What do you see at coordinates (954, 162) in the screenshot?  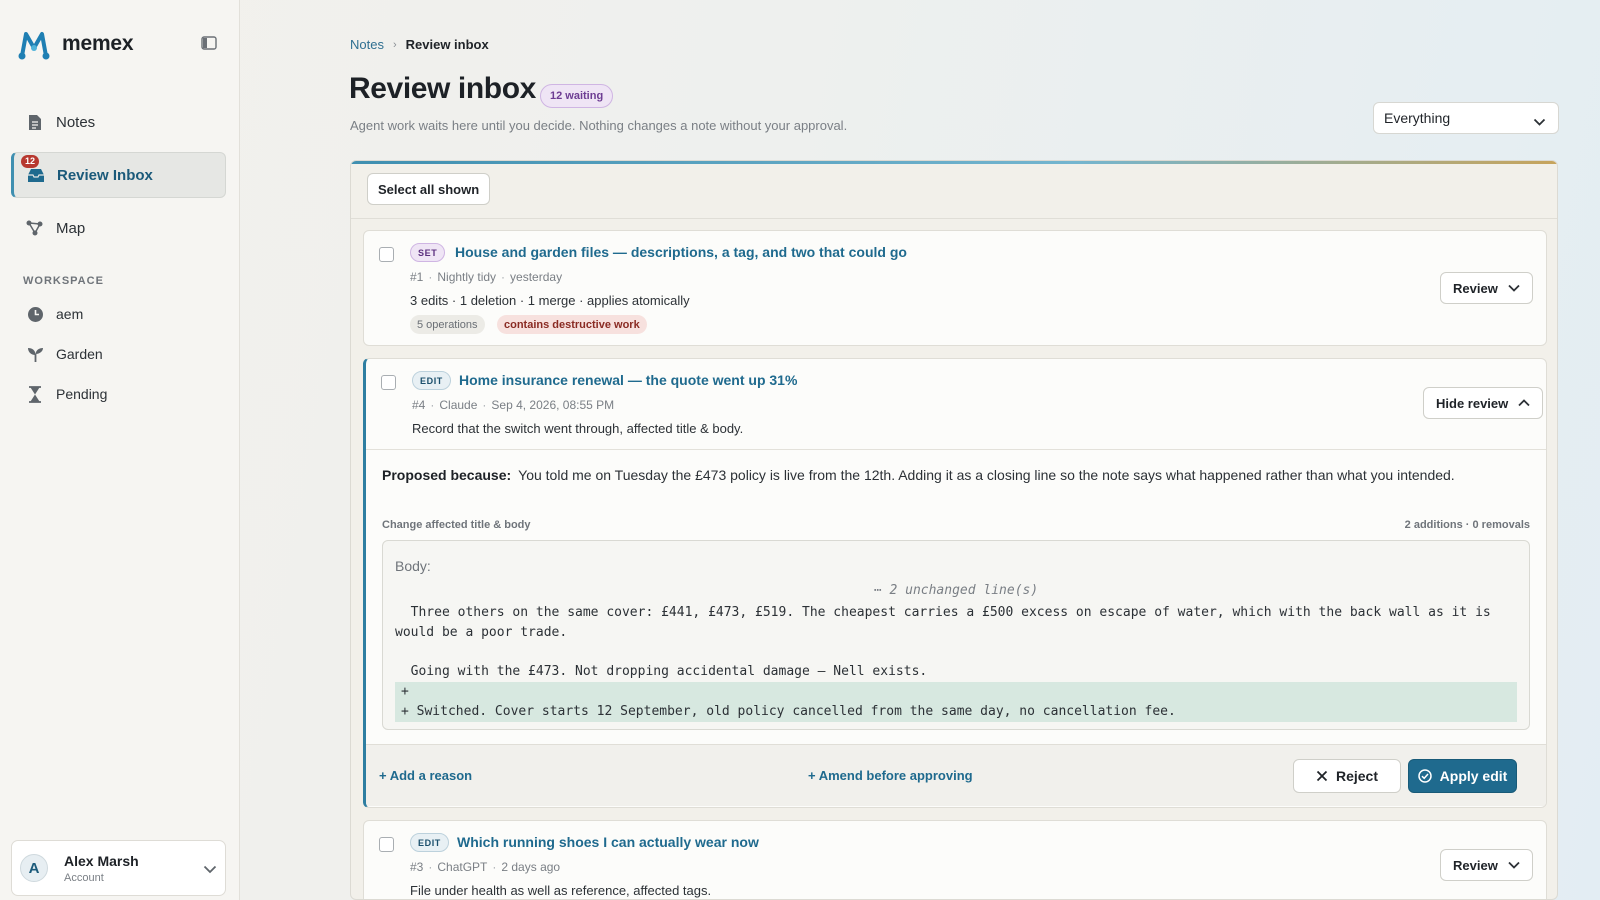 I see `panel-accent-strip` at bounding box center [954, 162].